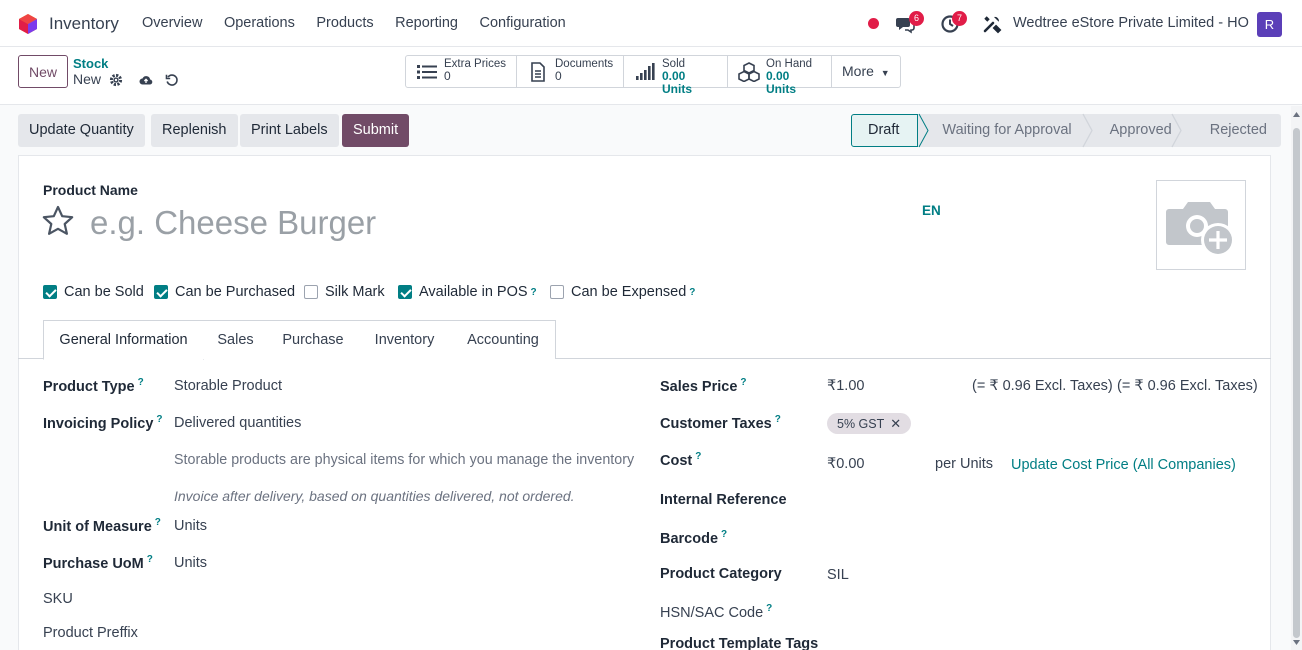 Image resolution: width=1302 pixels, height=650 pixels. Describe the element at coordinates (228, 386) in the screenshot. I see `product-type-field: Storable Product` at that location.